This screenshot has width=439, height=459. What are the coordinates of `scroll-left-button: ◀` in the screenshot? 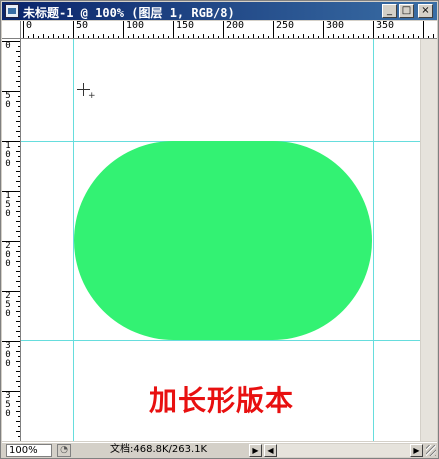 It's located at (270, 450).